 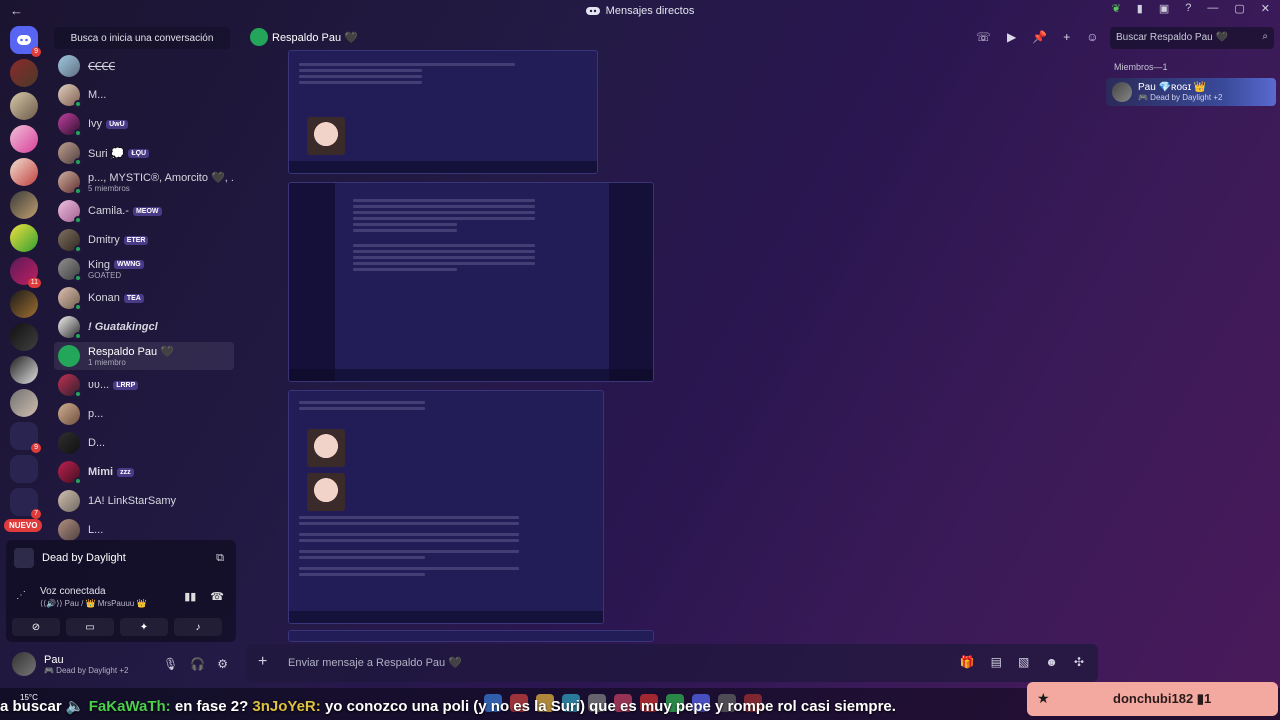 What do you see at coordinates (1172, 87) in the screenshot?
I see `member-name: Pau 💎ʀᴏɢɪ 👑` at bounding box center [1172, 87].